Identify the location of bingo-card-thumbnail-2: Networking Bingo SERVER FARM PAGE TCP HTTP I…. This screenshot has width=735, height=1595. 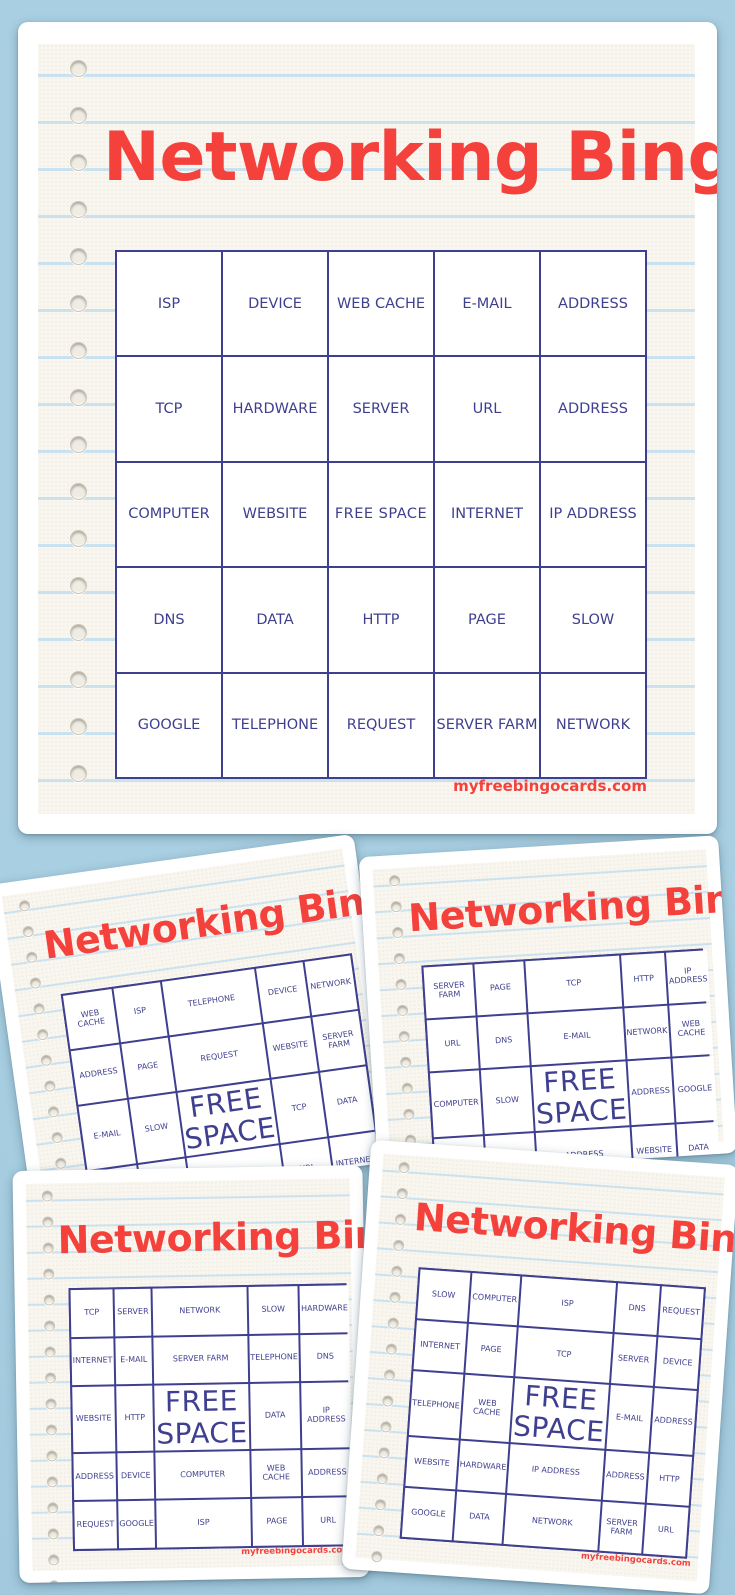
(546, 1005).